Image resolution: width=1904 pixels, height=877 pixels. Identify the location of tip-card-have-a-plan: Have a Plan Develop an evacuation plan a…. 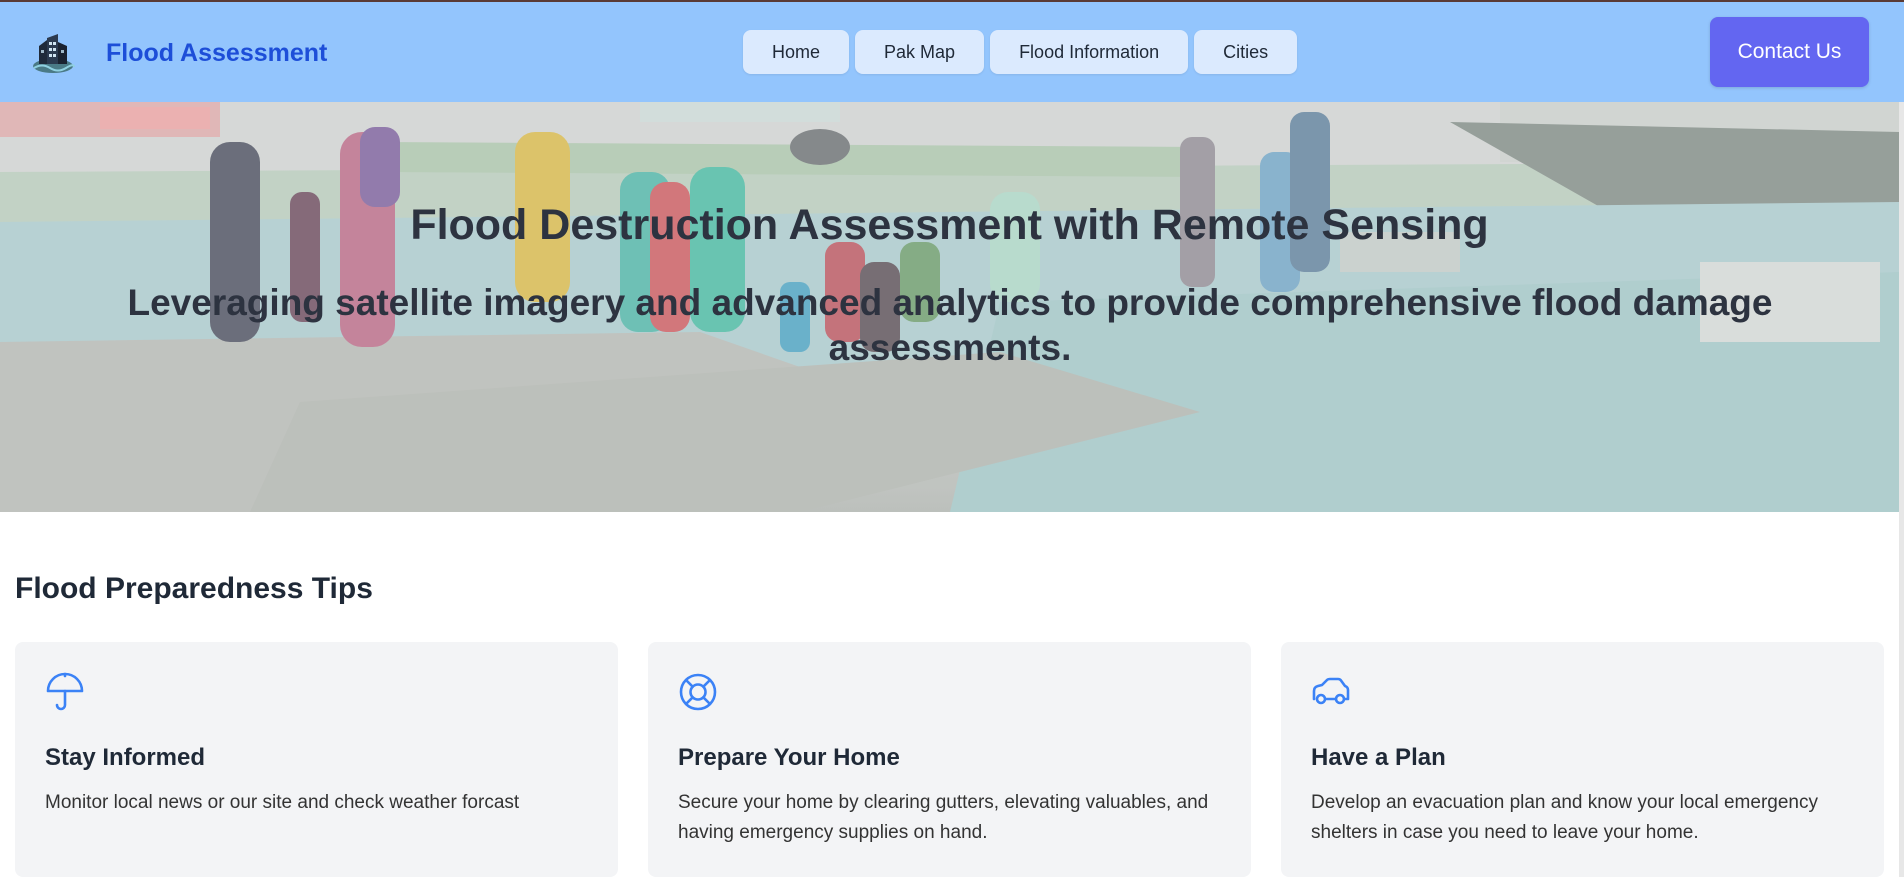
(1582, 759).